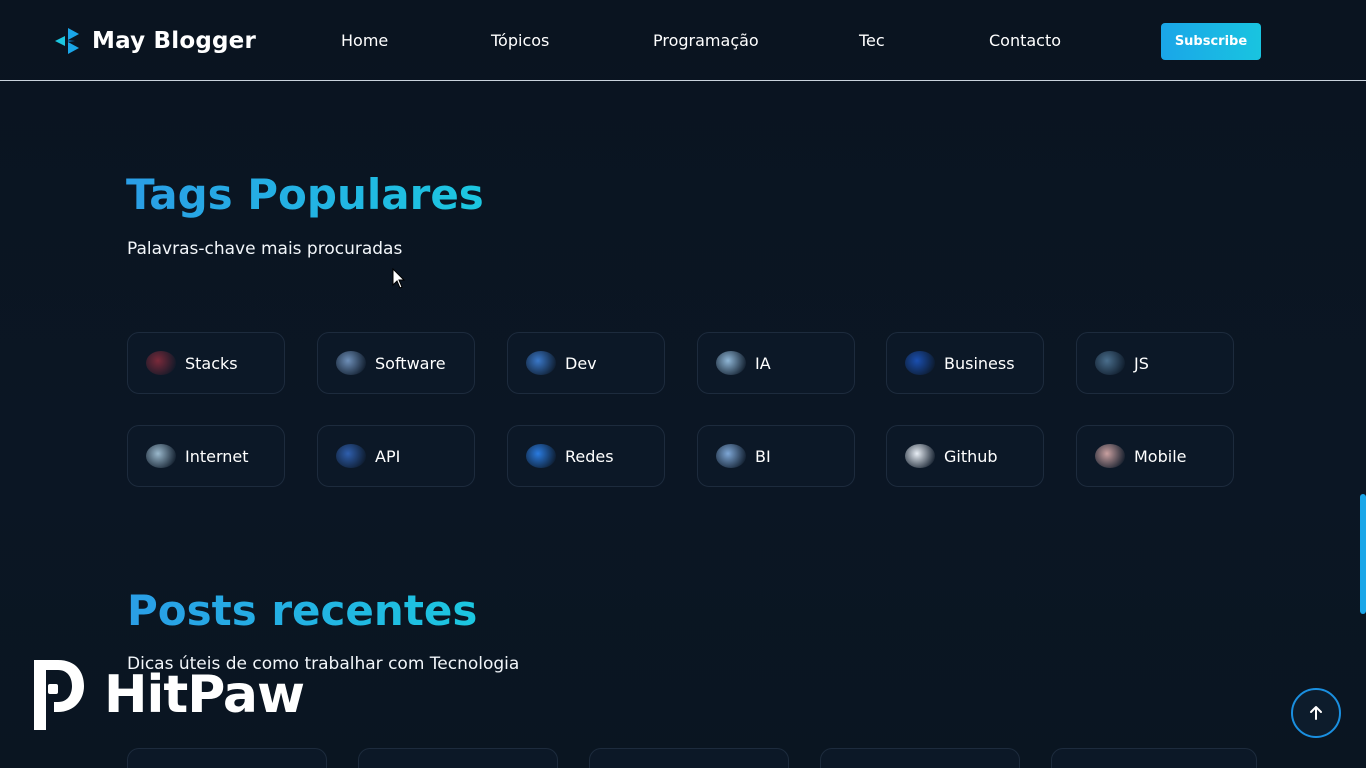  What do you see at coordinates (302, 610) in the screenshot?
I see `posts-section-title: Posts recentes` at bounding box center [302, 610].